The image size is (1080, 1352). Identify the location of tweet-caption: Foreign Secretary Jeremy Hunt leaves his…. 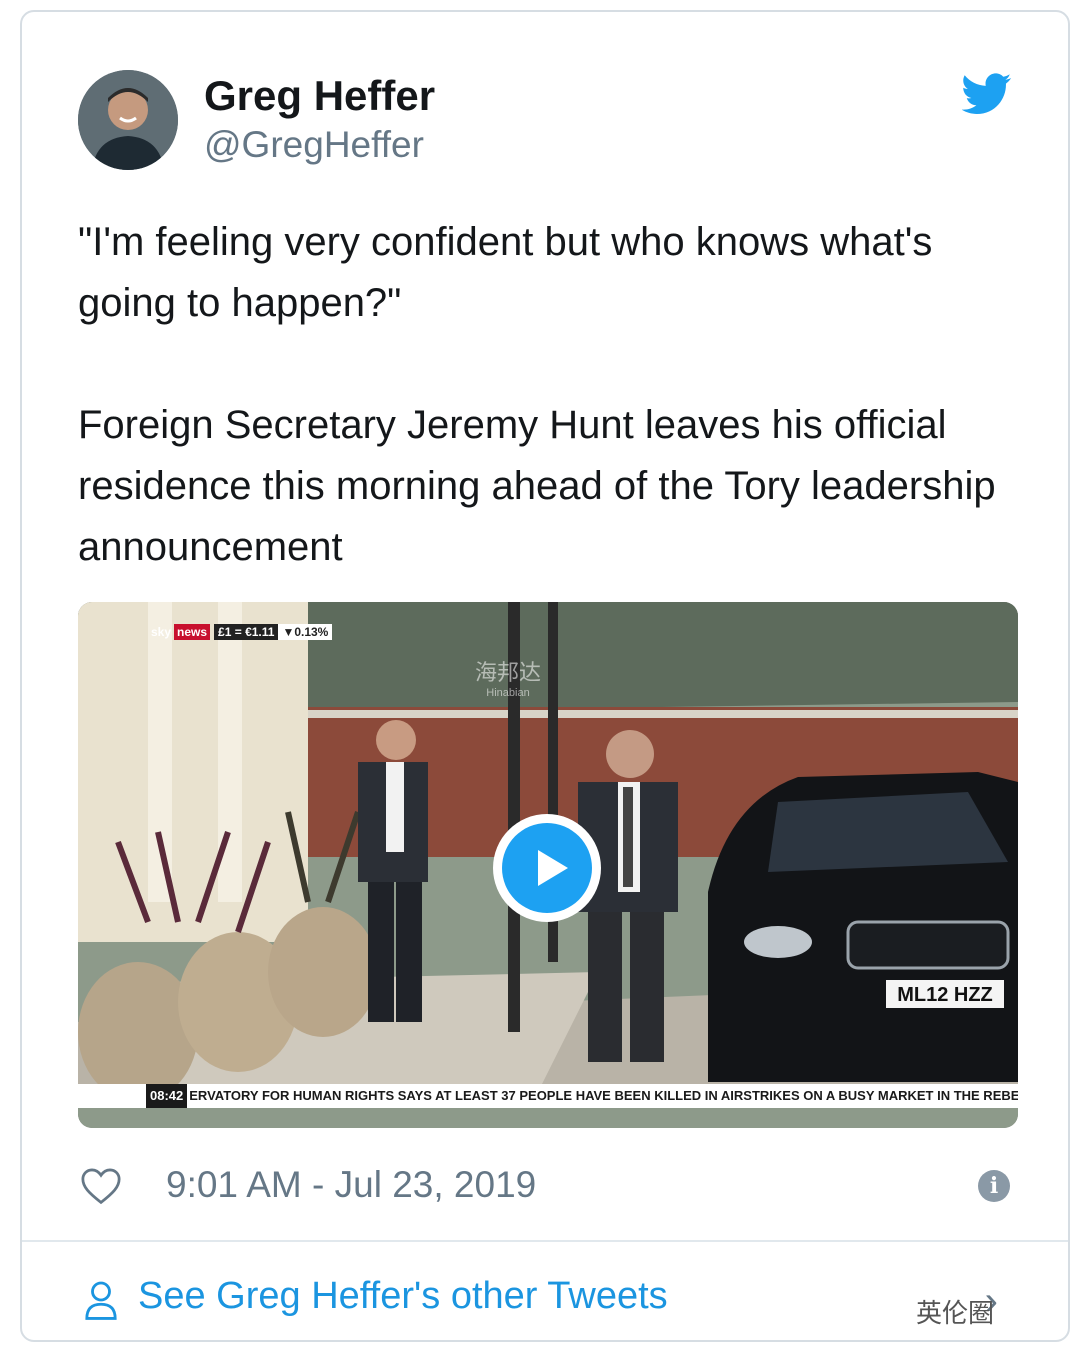
(537, 486).